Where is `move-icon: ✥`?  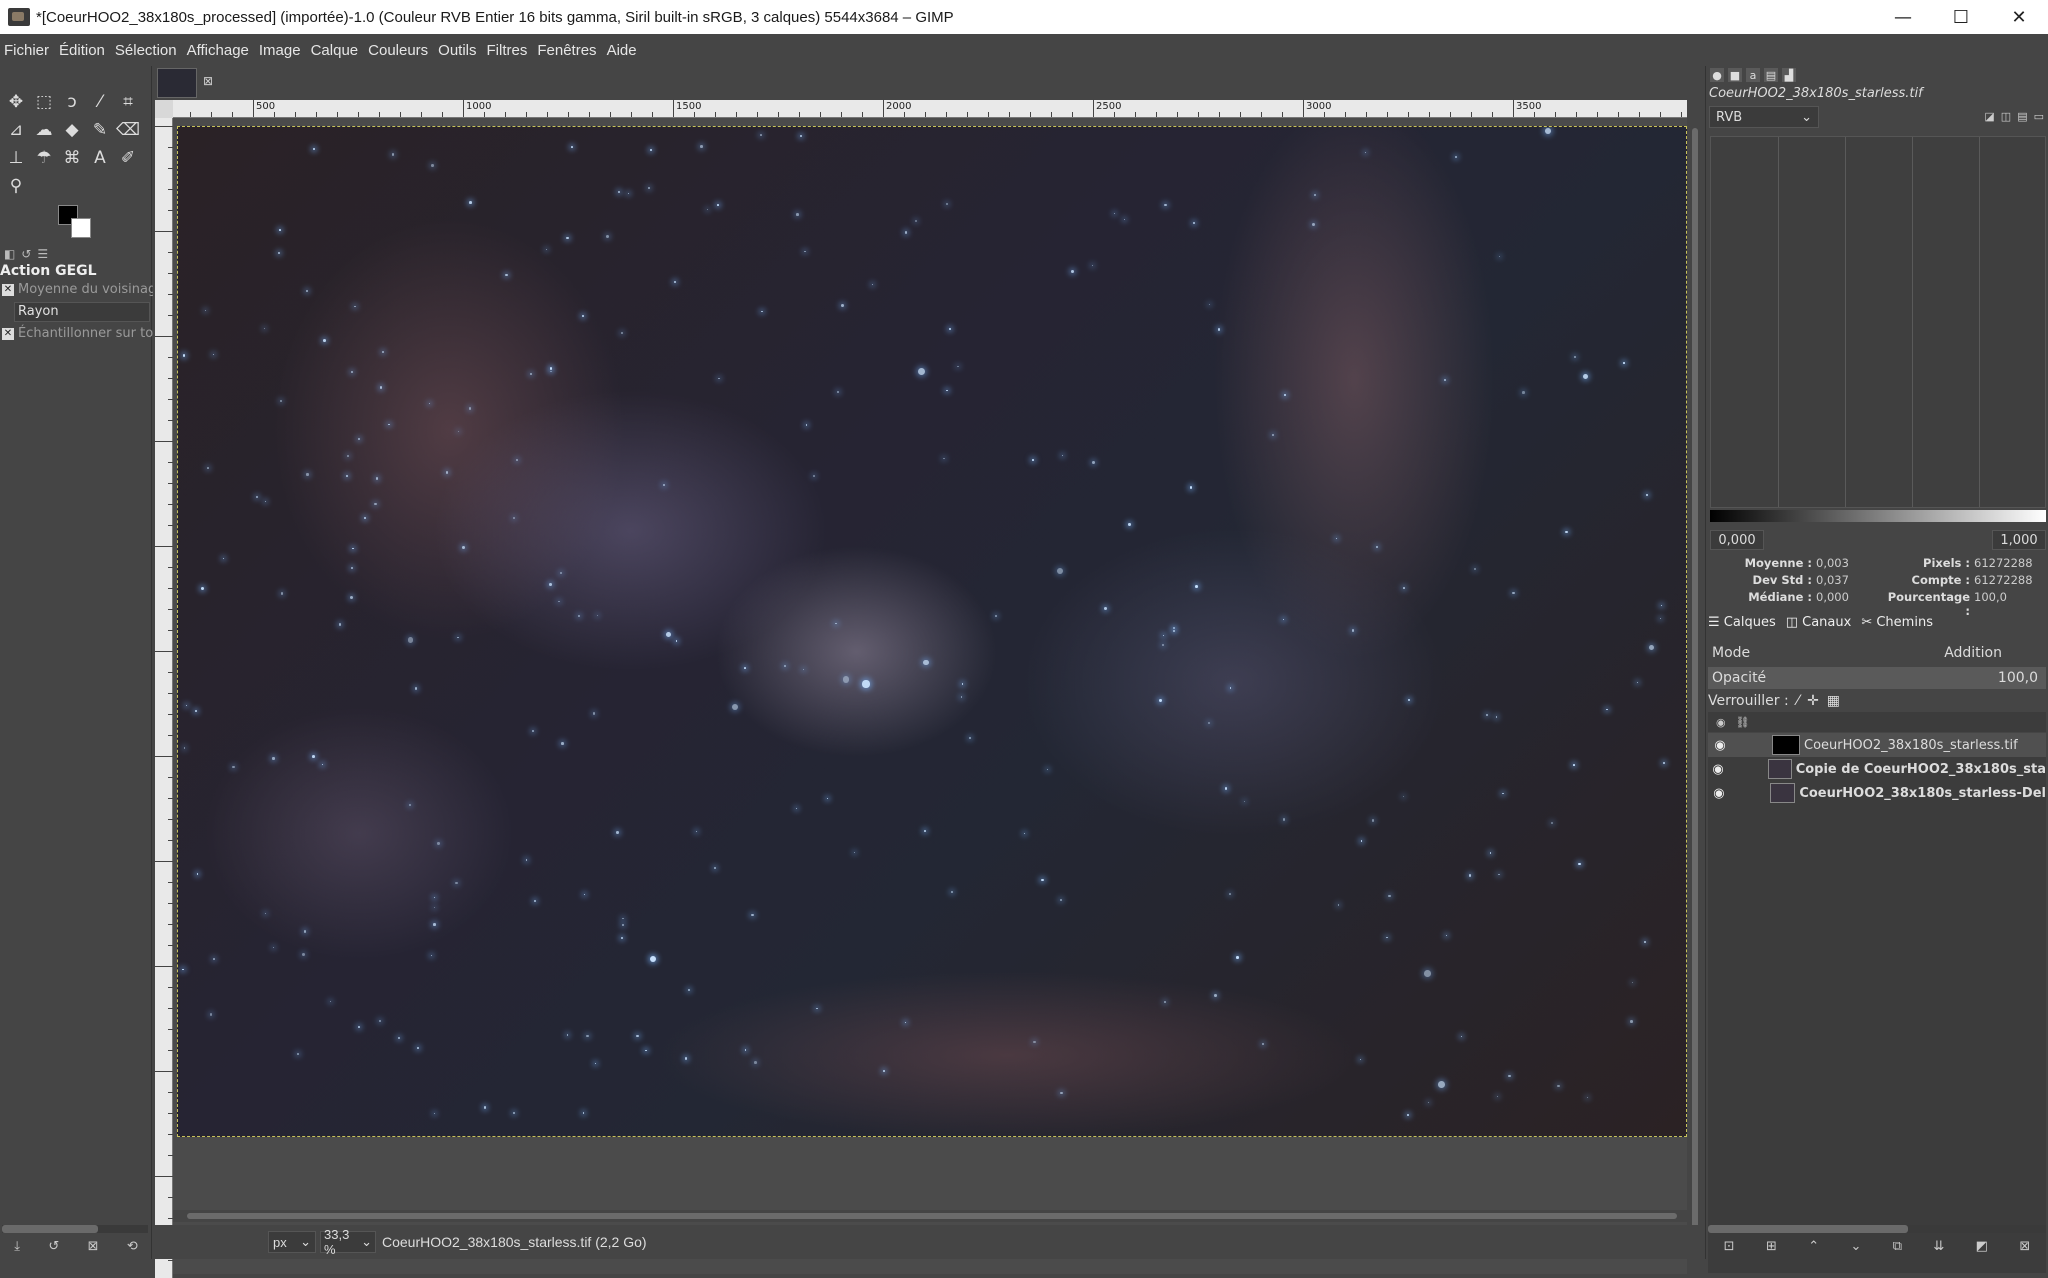
move-icon: ✥ is located at coordinates (16, 102).